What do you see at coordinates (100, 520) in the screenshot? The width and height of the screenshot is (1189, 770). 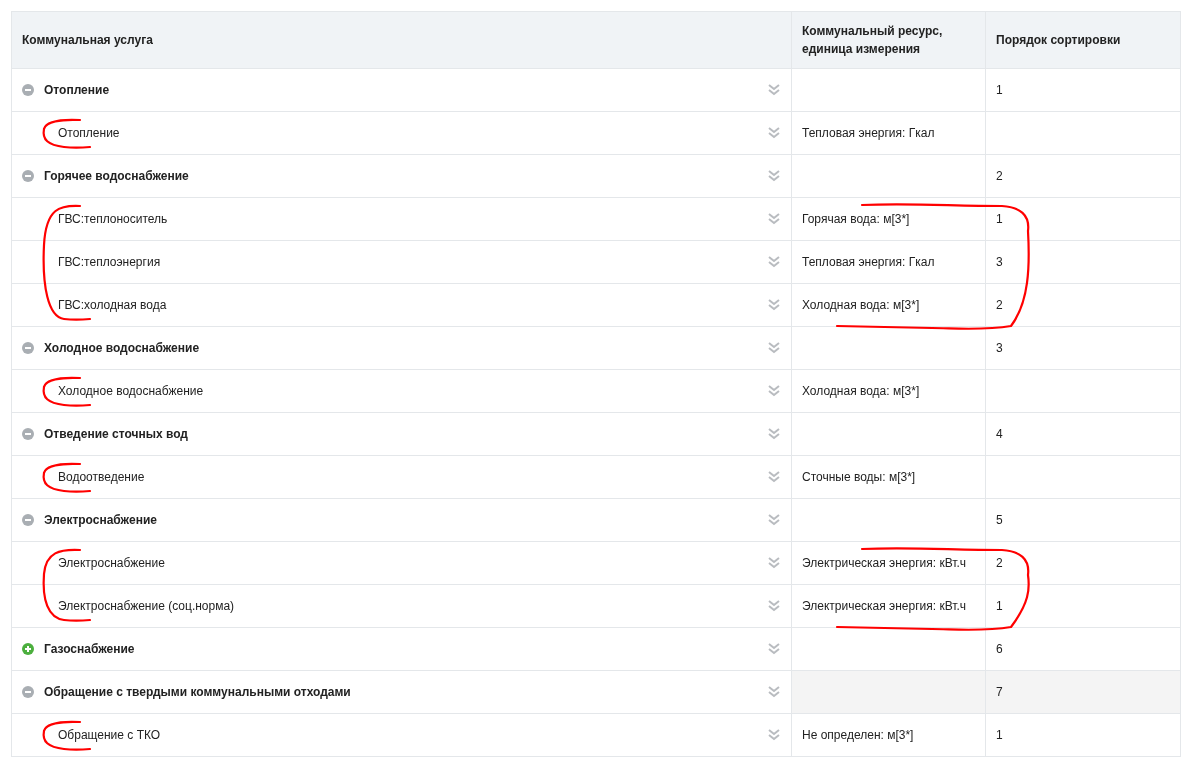 I see `service-group-name: Электроснабжение` at bounding box center [100, 520].